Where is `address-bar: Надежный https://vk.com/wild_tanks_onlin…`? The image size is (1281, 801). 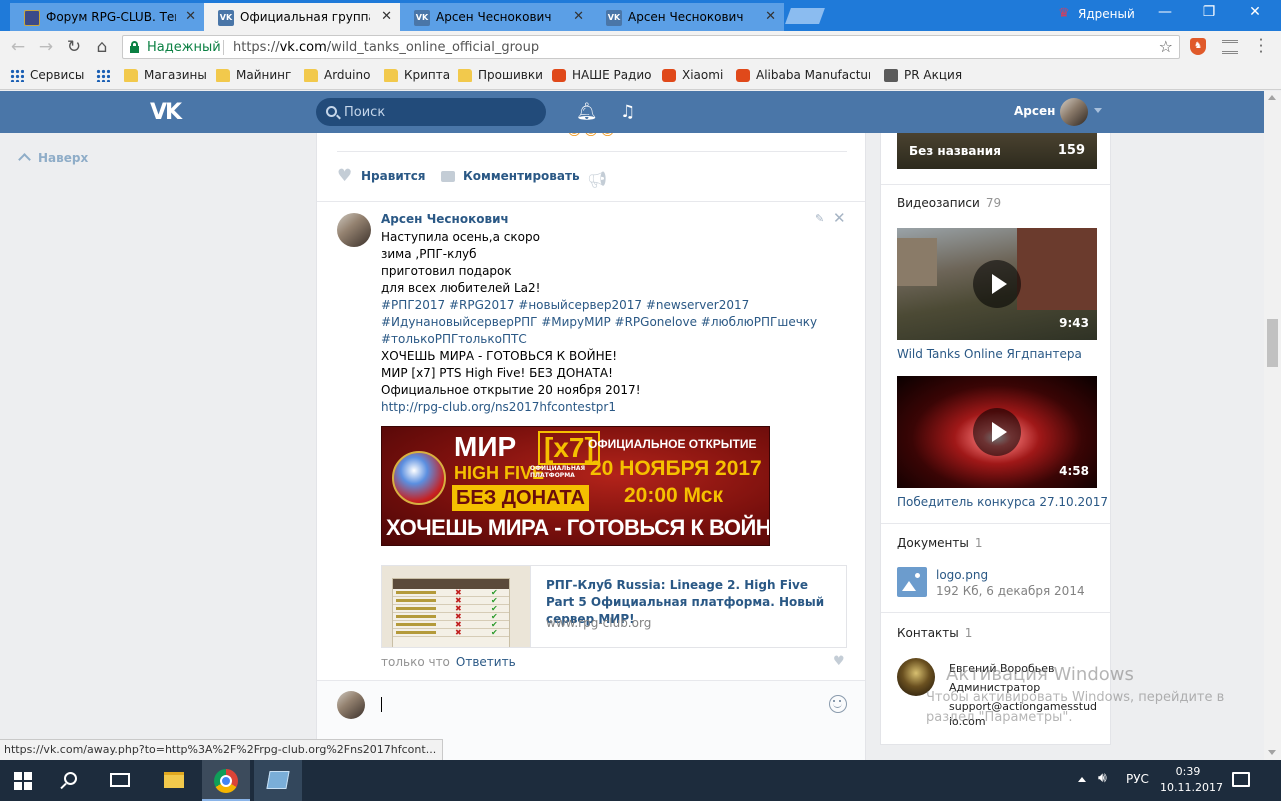
address-bar: Надежный https://vk.com/wild_tanks_onlin… is located at coordinates (651, 47).